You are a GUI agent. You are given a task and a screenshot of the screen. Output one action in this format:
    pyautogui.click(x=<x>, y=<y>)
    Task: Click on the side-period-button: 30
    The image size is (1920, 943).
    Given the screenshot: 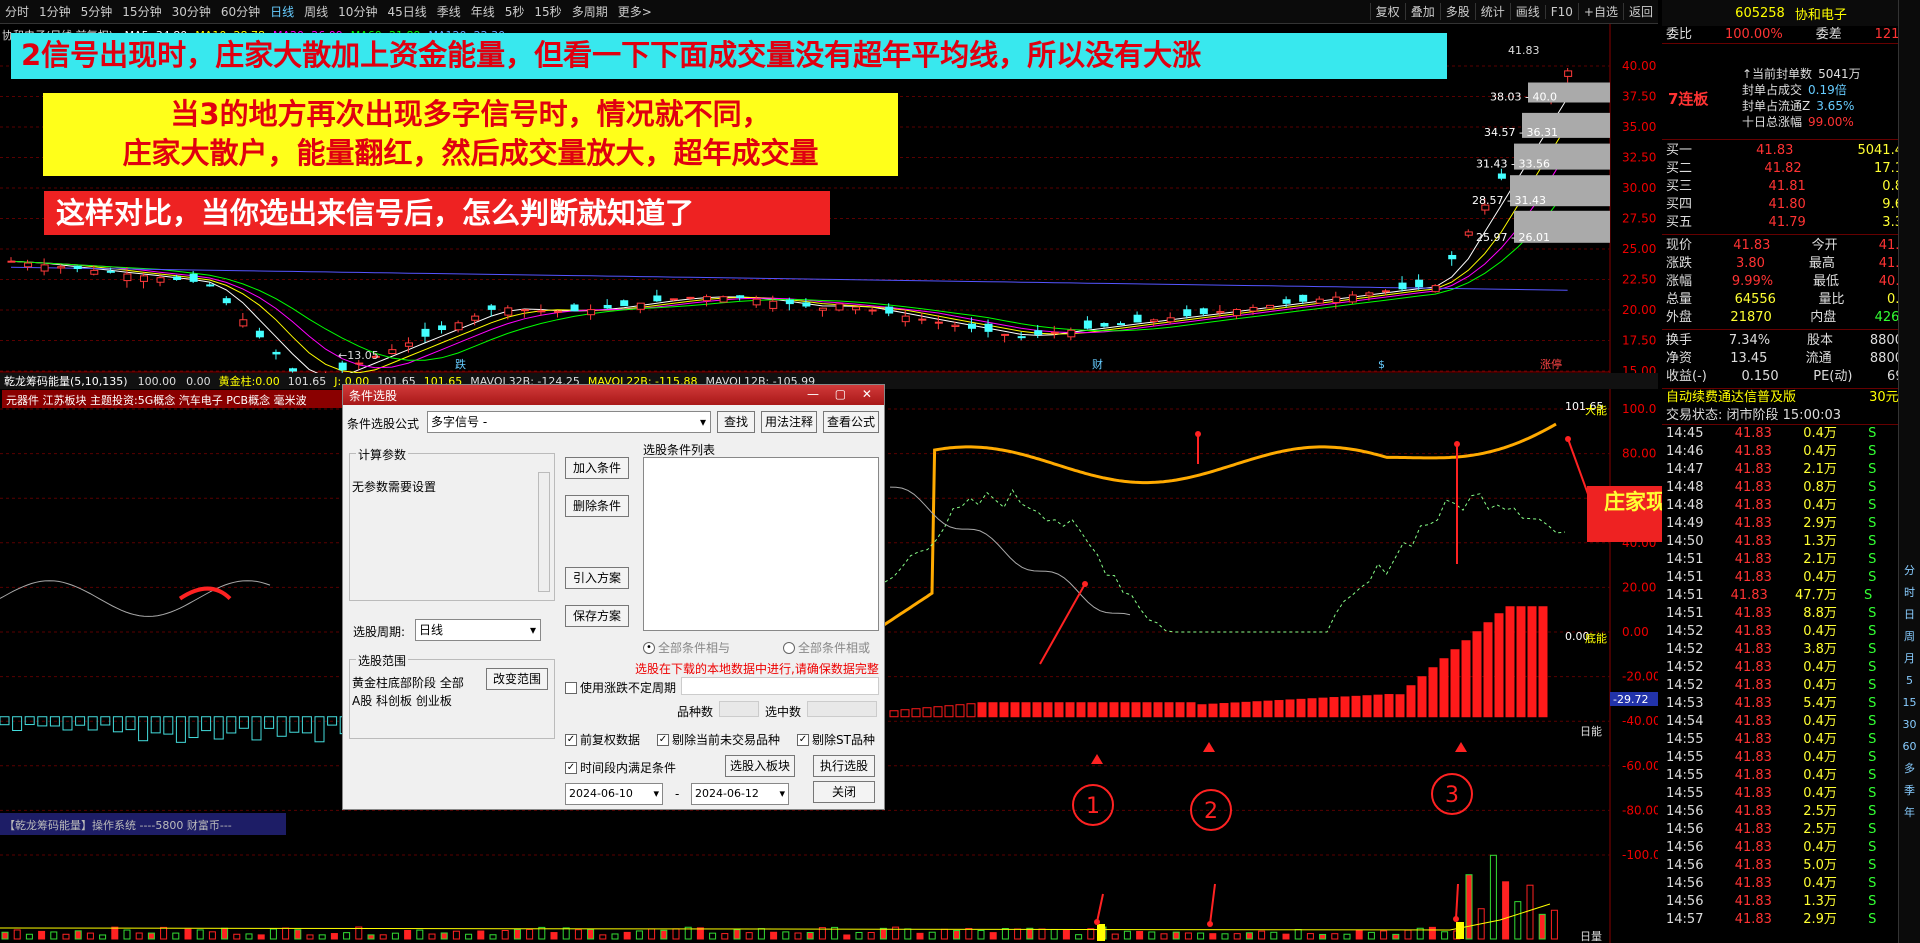 What is the action you would take?
    pyautogui.click(x=1909, y=725)
    